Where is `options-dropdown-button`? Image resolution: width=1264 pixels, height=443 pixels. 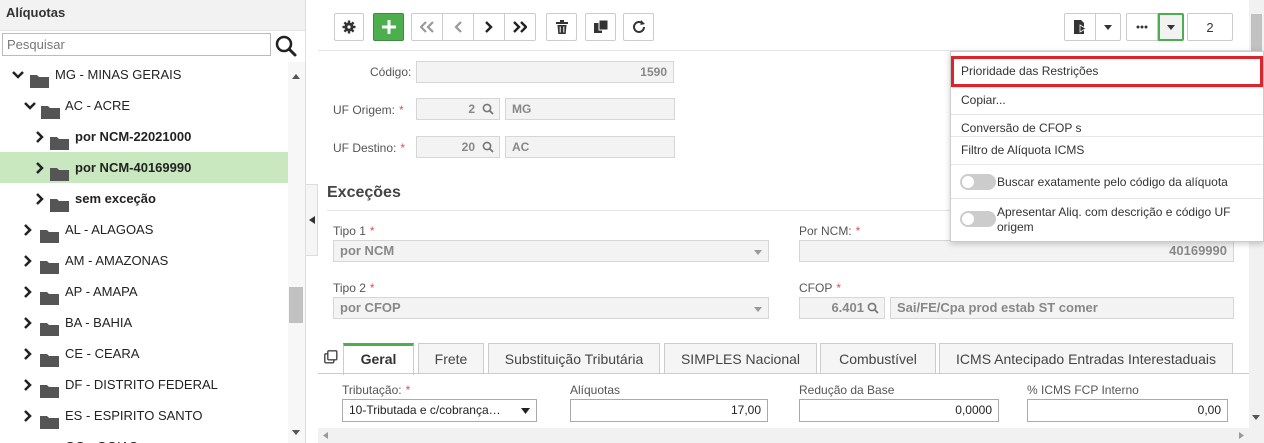
options-dropdown-button is located at coordinates (1171, 27).